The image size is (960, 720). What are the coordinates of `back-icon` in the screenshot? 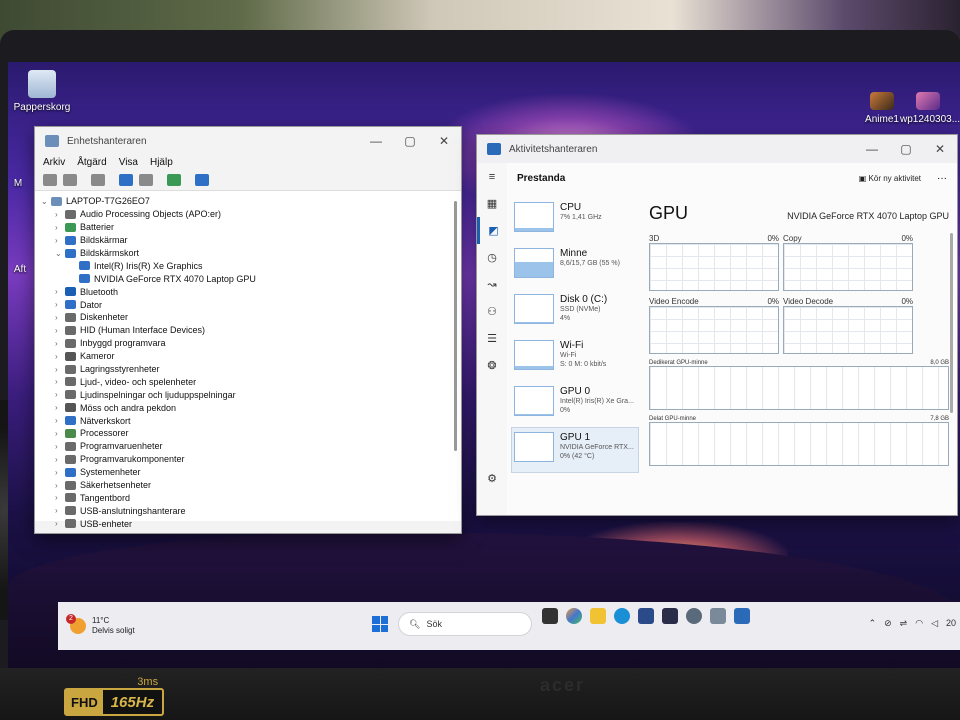 It's located at (50, 180).